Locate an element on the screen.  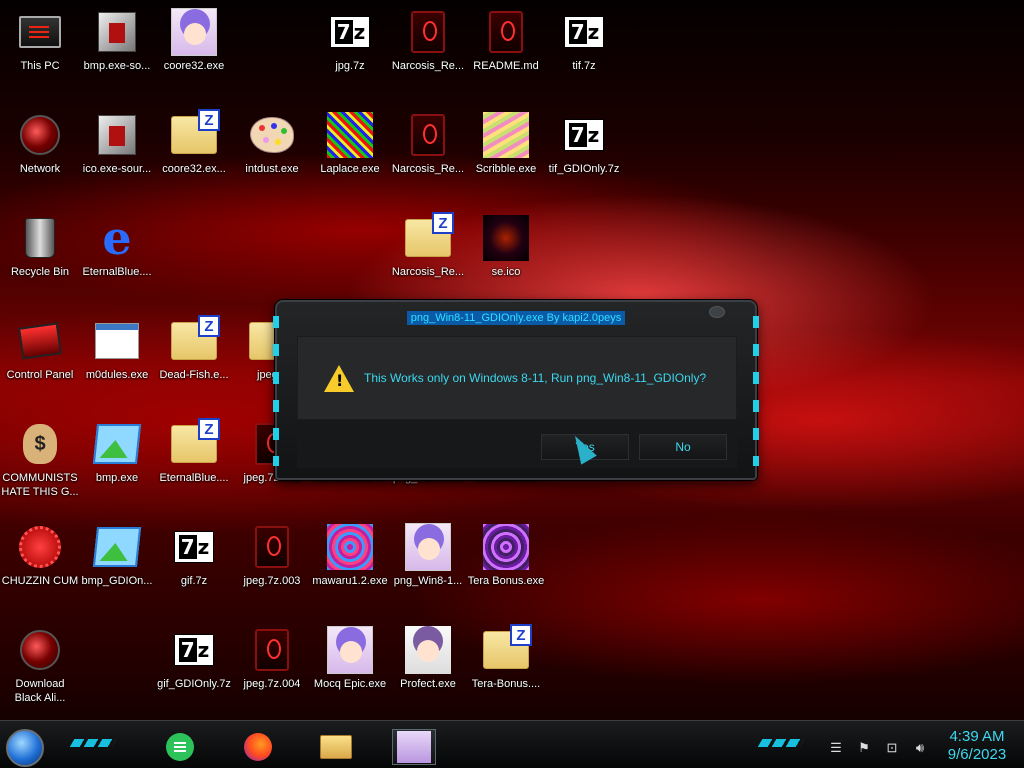
icon-label: se.ico is located at coordinates (506, 272).